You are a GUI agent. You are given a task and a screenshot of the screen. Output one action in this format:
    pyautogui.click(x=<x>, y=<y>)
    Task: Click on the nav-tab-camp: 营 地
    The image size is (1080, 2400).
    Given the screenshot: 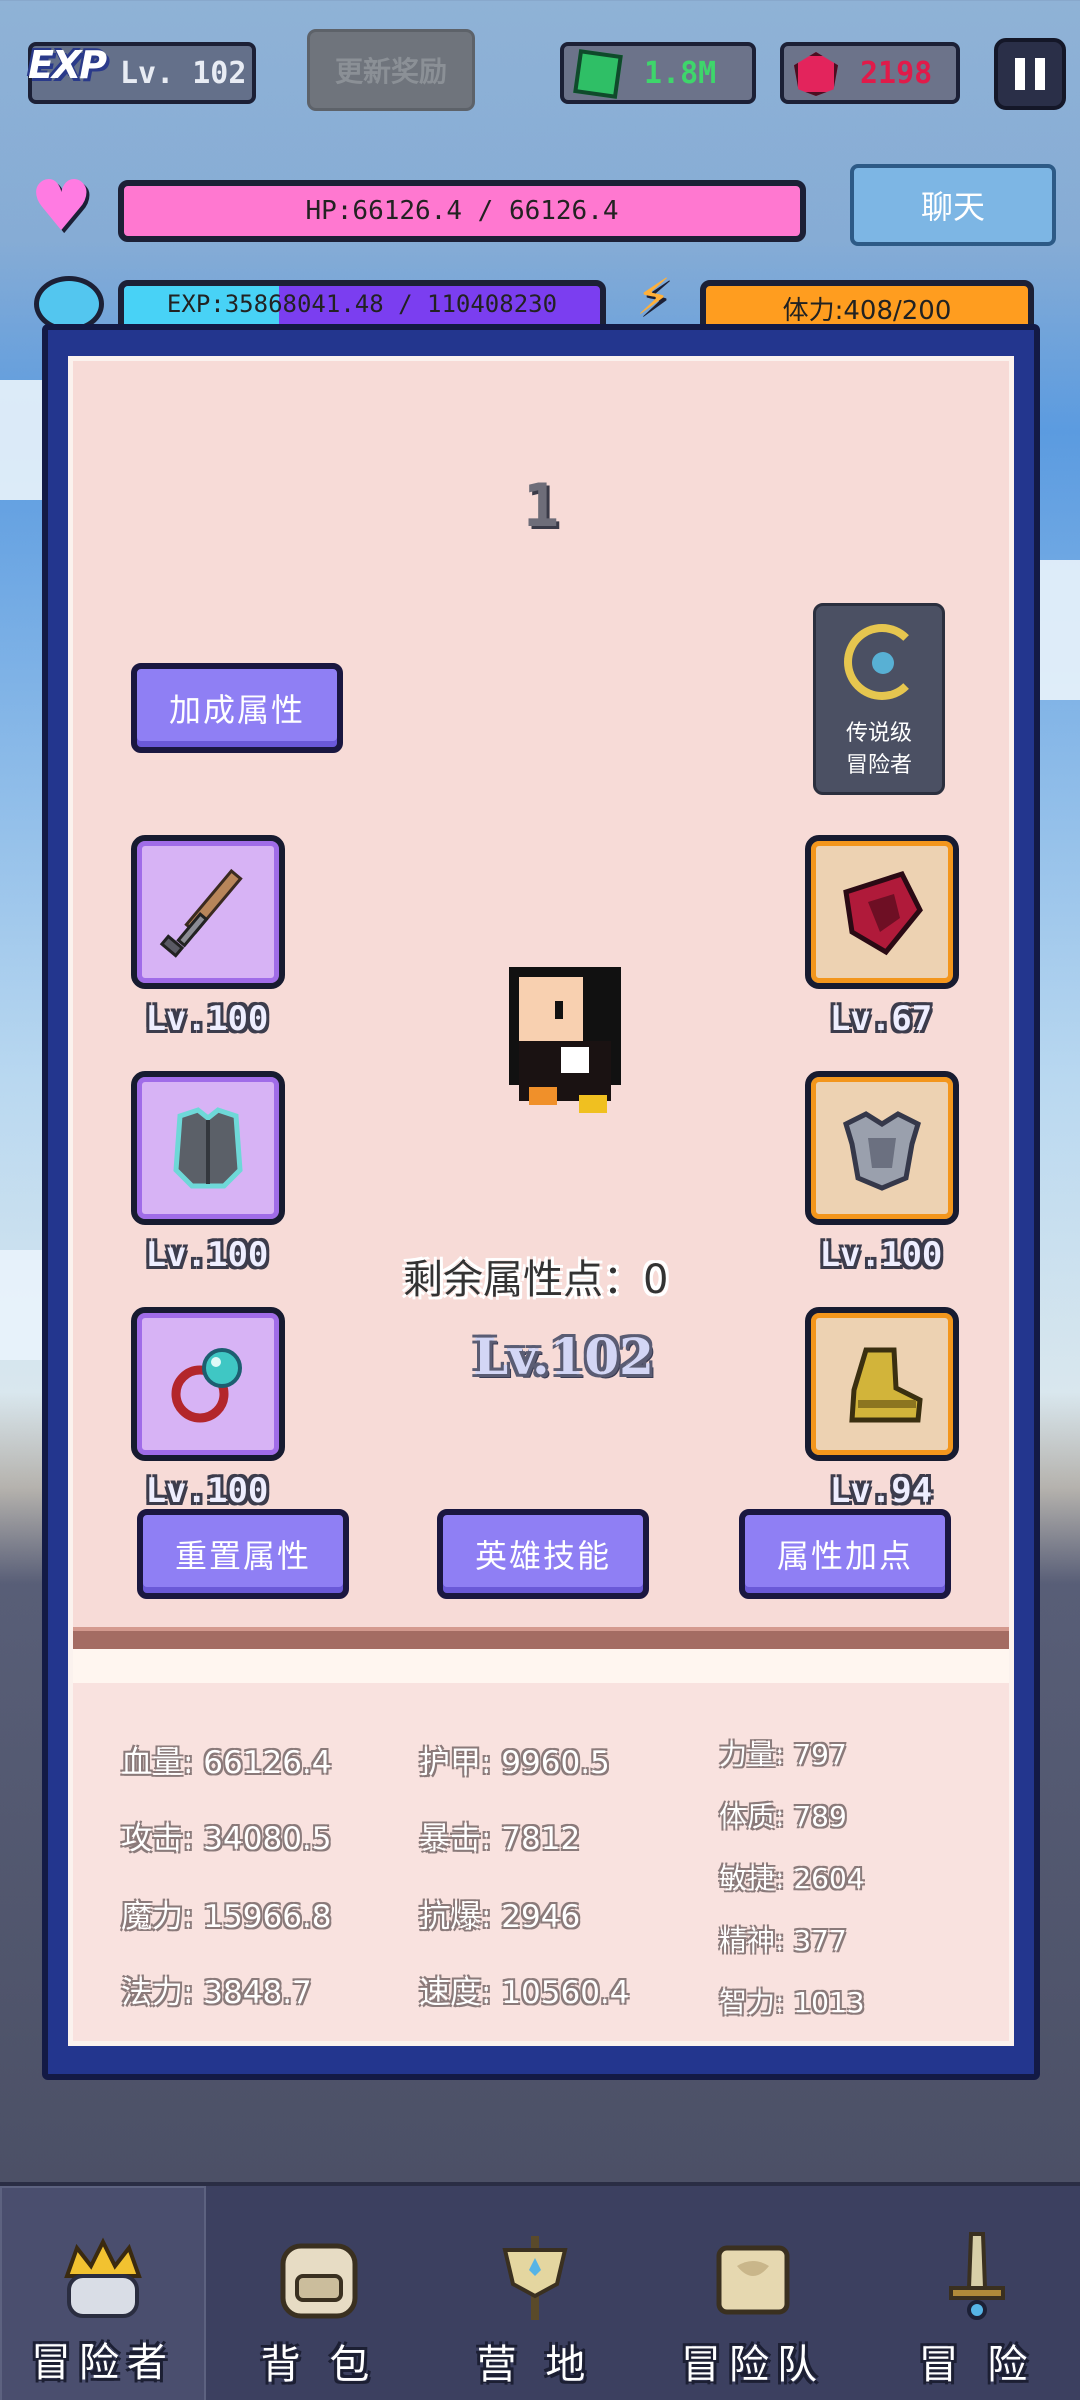 What is the action you would take?
    pyautogui.click(x=535, y=2293)
    